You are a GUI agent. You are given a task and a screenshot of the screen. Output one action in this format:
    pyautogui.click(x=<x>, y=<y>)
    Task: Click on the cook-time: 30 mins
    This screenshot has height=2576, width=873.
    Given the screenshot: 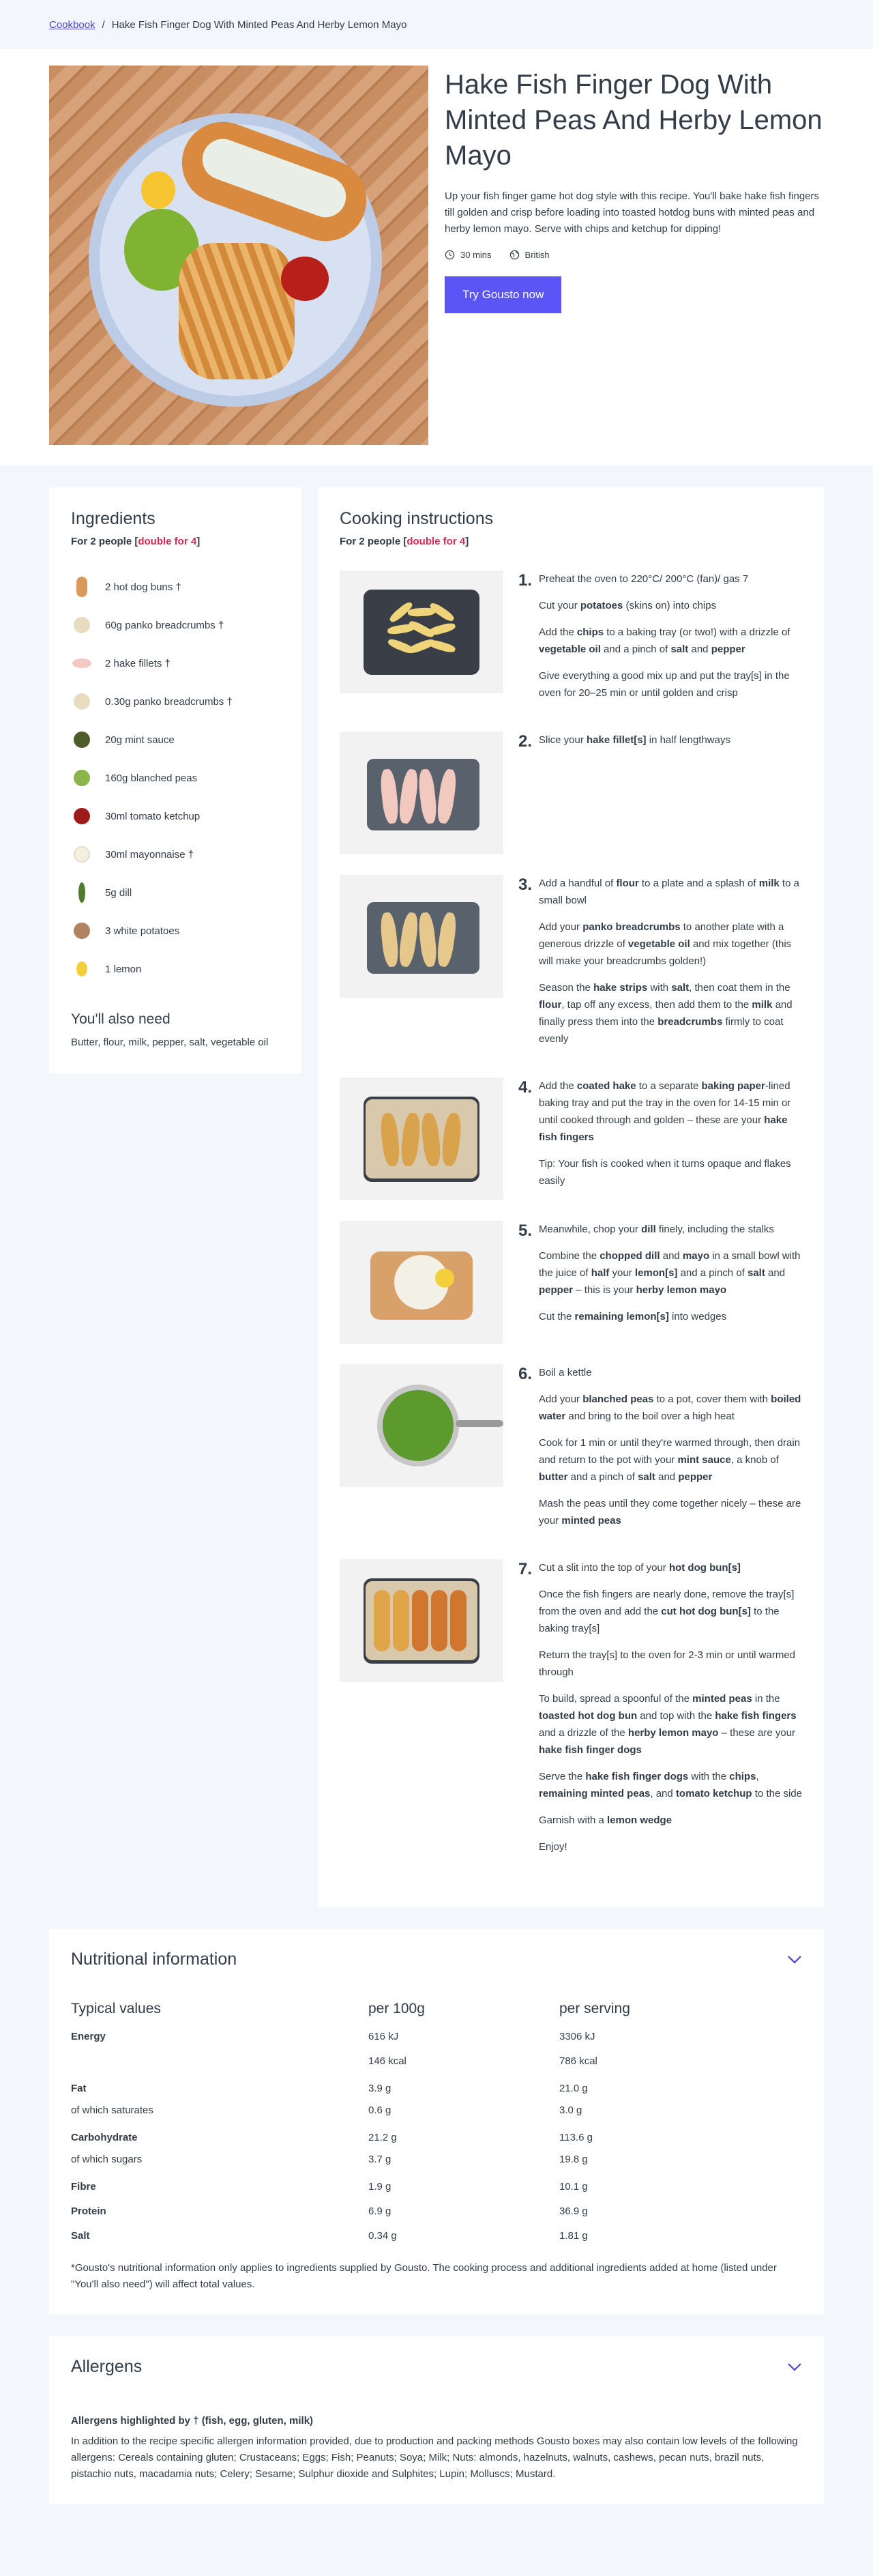 What is the action you would take?
    pyautogui.click(x=476, y=255)
    